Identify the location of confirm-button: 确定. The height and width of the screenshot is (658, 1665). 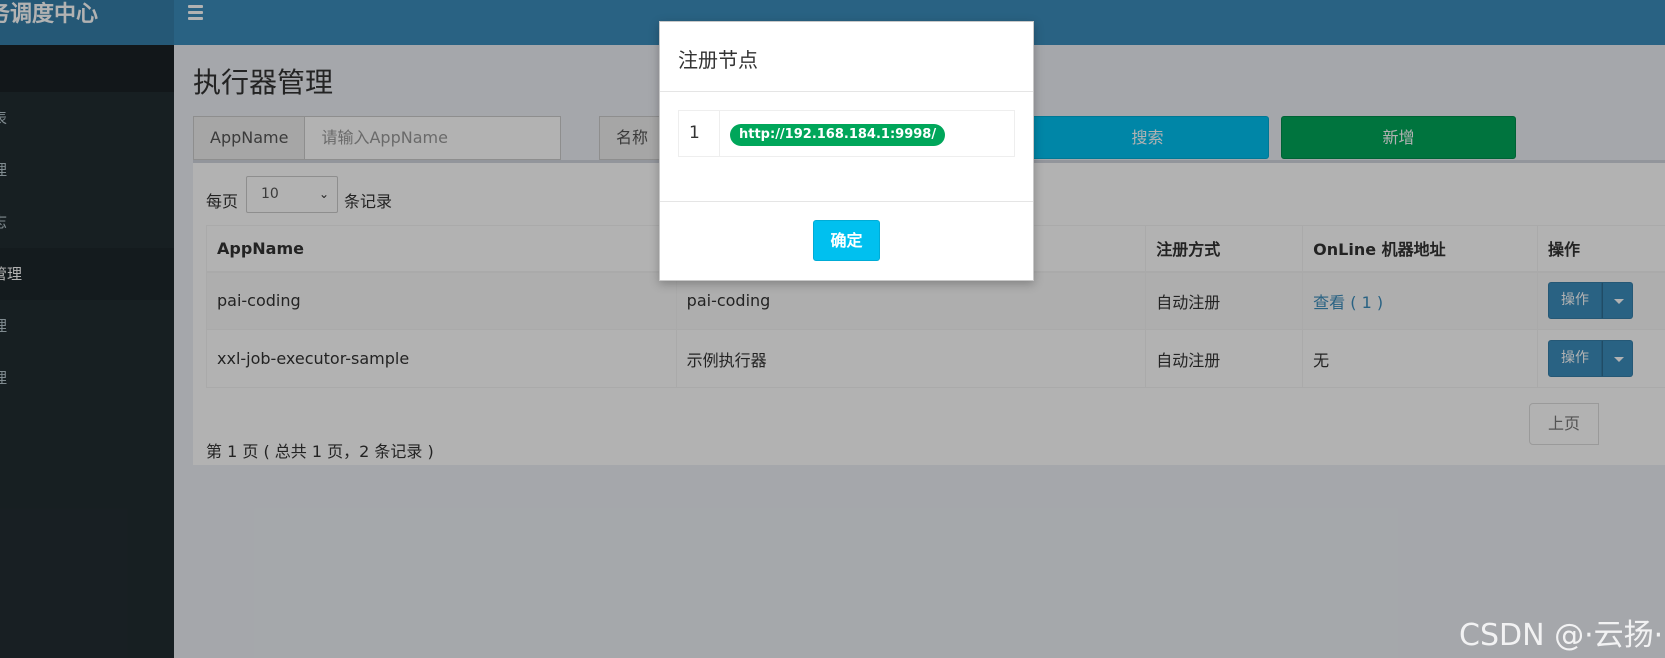
(846, 240).